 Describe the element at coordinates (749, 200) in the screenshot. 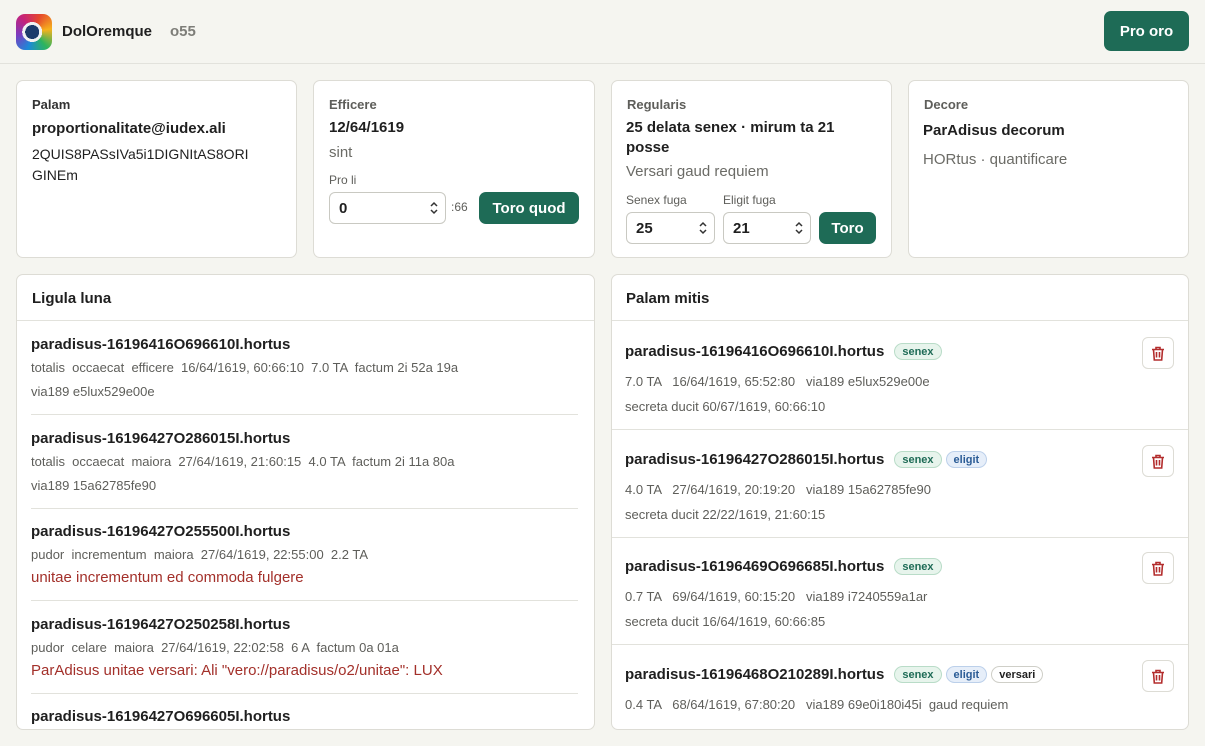

I see `eligit-fuga-label: Eligit fuga` at that location.